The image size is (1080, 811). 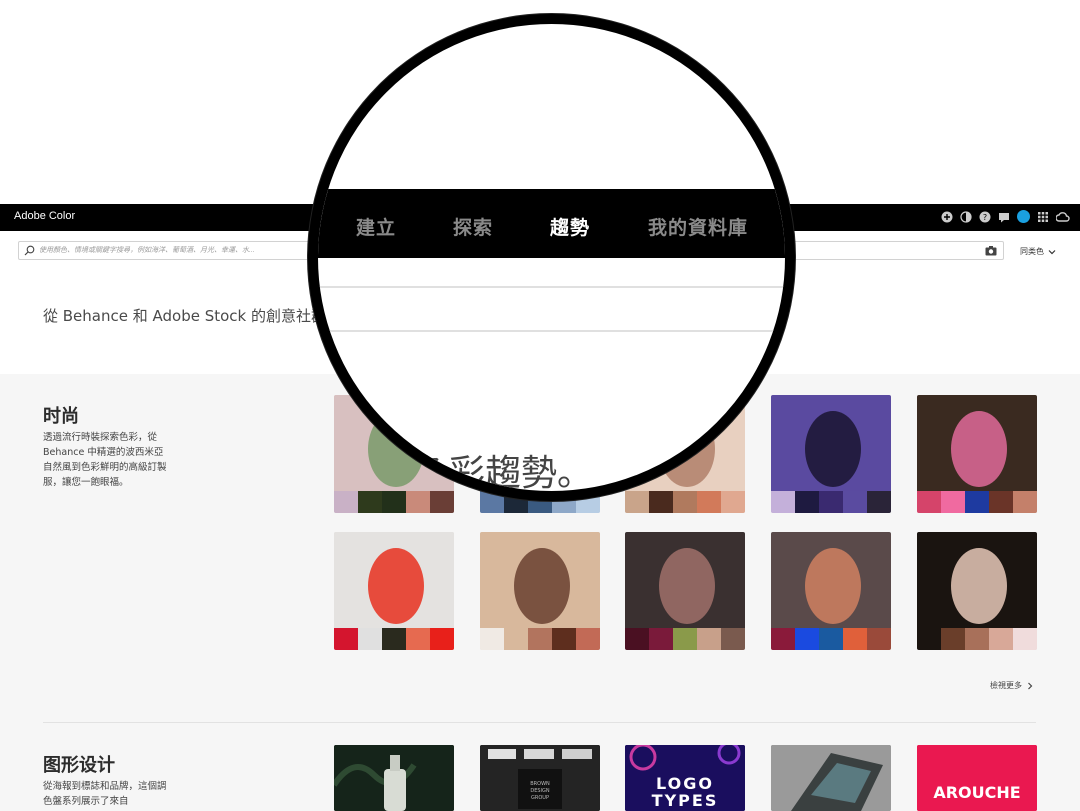 I want to click on palette-card: AROUCHE, so click(x=977, y=778).